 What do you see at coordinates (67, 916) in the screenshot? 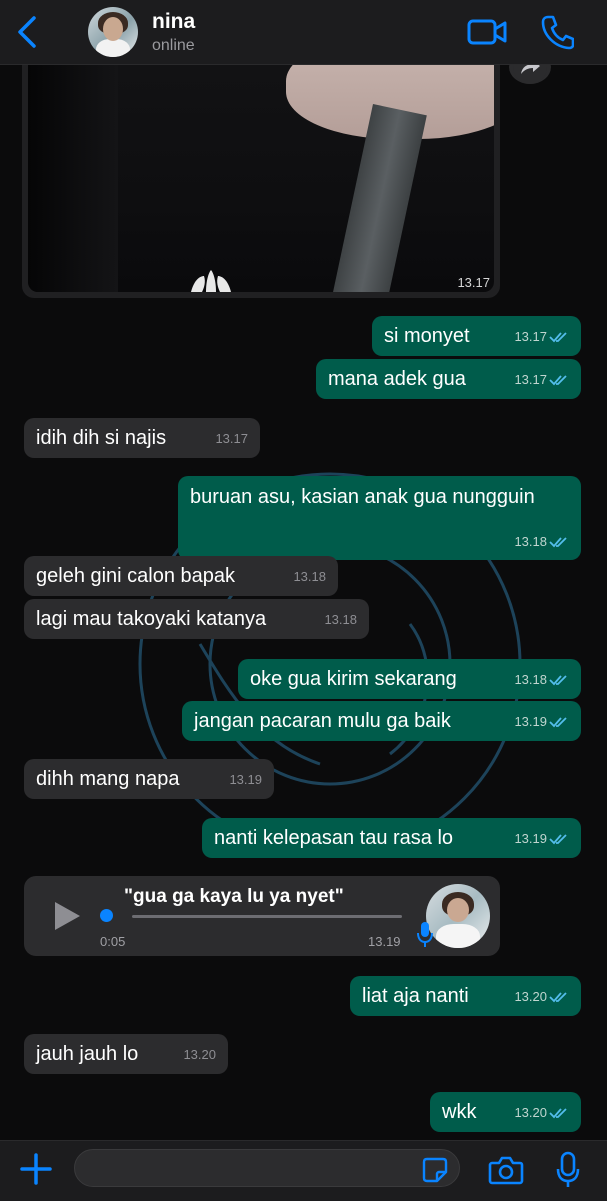
I see `play-icon` at bounding box center [67, 916].